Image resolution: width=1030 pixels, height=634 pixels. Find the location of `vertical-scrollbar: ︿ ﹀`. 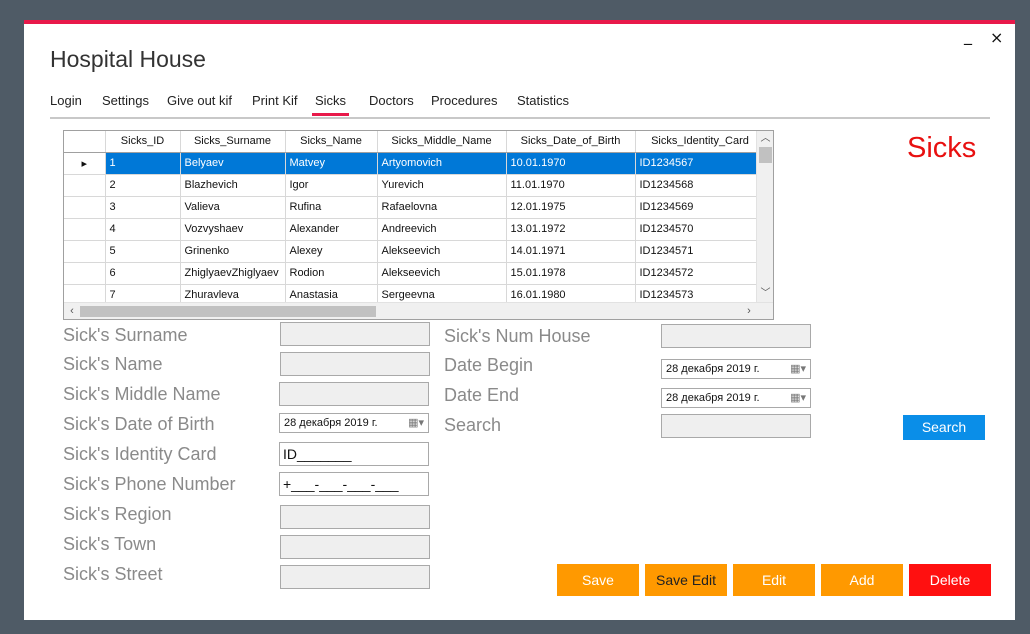

vertical-scrollbar: ︿ ﹀ is located at coordinates (764, 216).